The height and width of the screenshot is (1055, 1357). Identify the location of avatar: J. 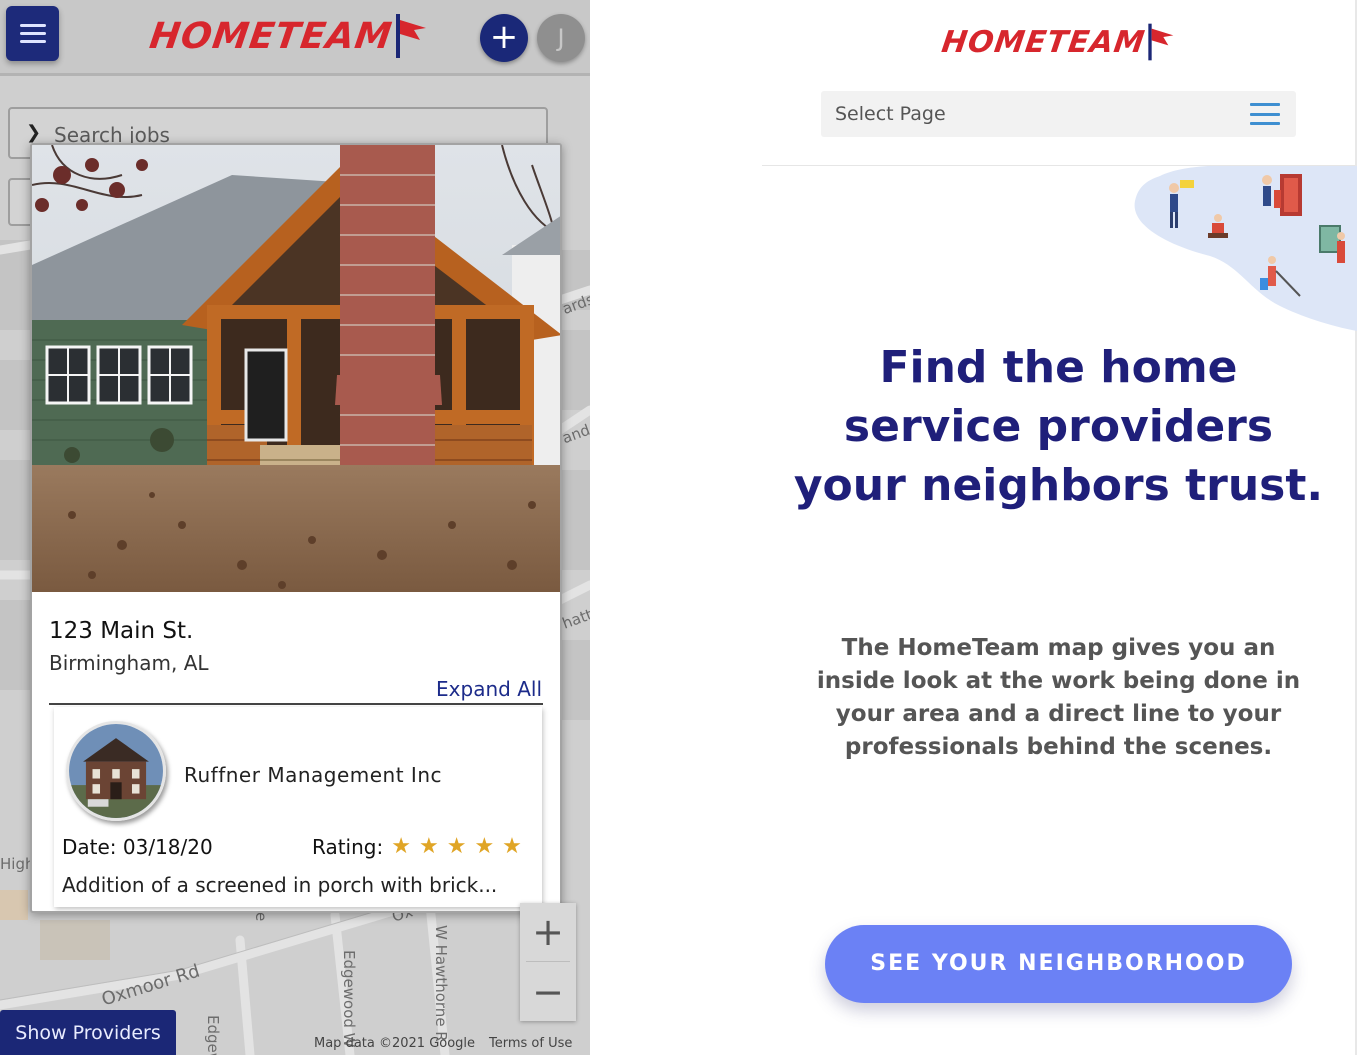
(561, 38).